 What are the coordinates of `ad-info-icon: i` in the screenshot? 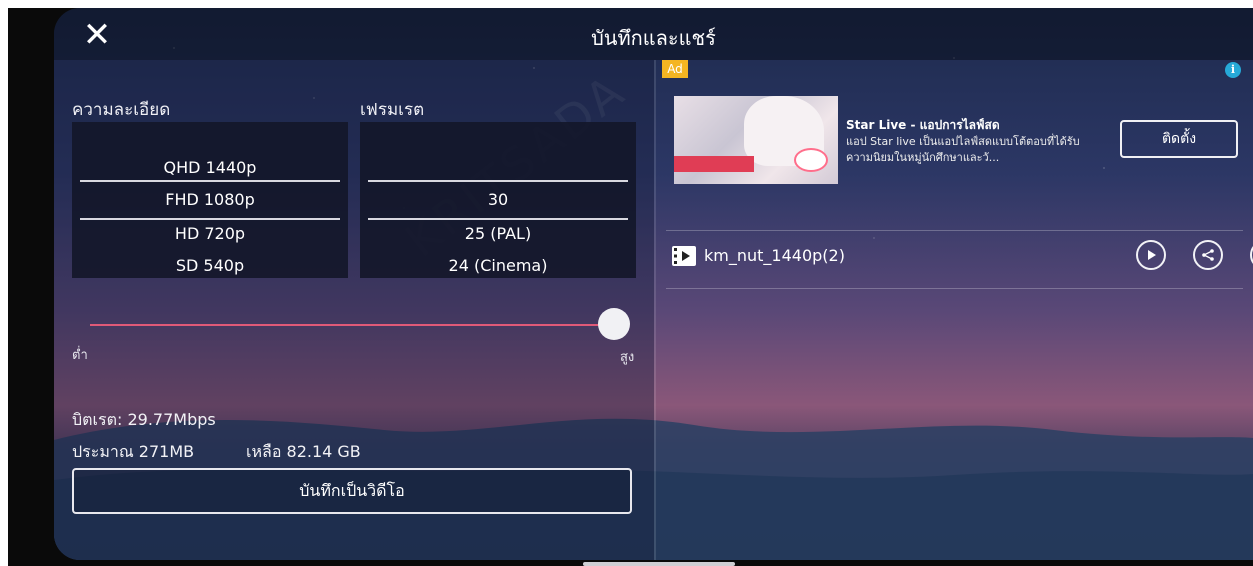 It's located at (1233, 70).